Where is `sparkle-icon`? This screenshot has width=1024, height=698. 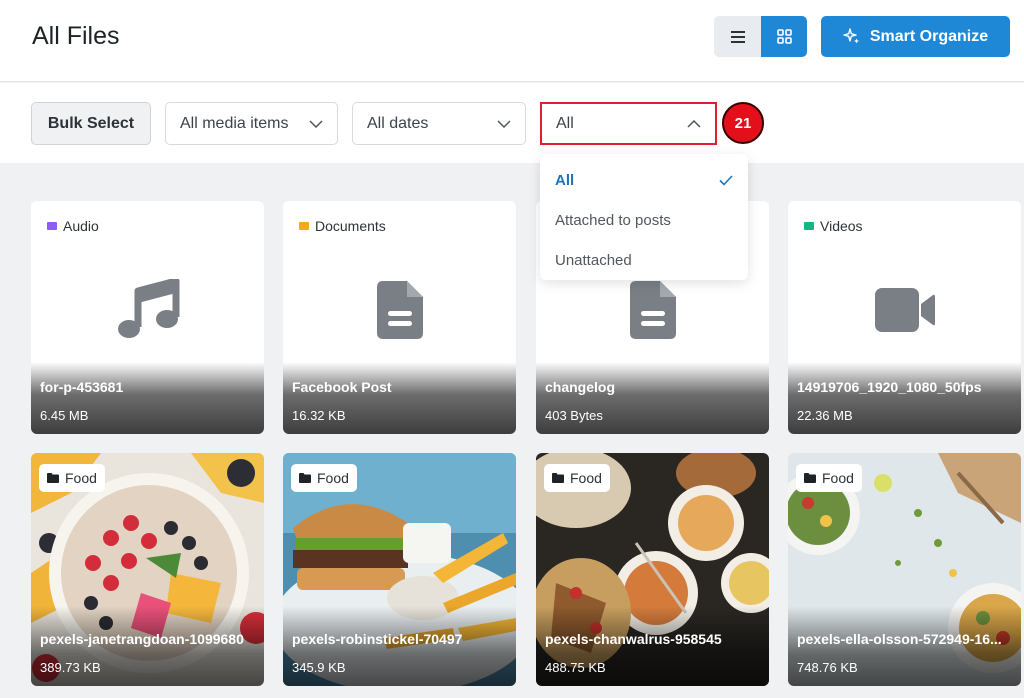
sparkle-icon is located at coordinates (851, 36).